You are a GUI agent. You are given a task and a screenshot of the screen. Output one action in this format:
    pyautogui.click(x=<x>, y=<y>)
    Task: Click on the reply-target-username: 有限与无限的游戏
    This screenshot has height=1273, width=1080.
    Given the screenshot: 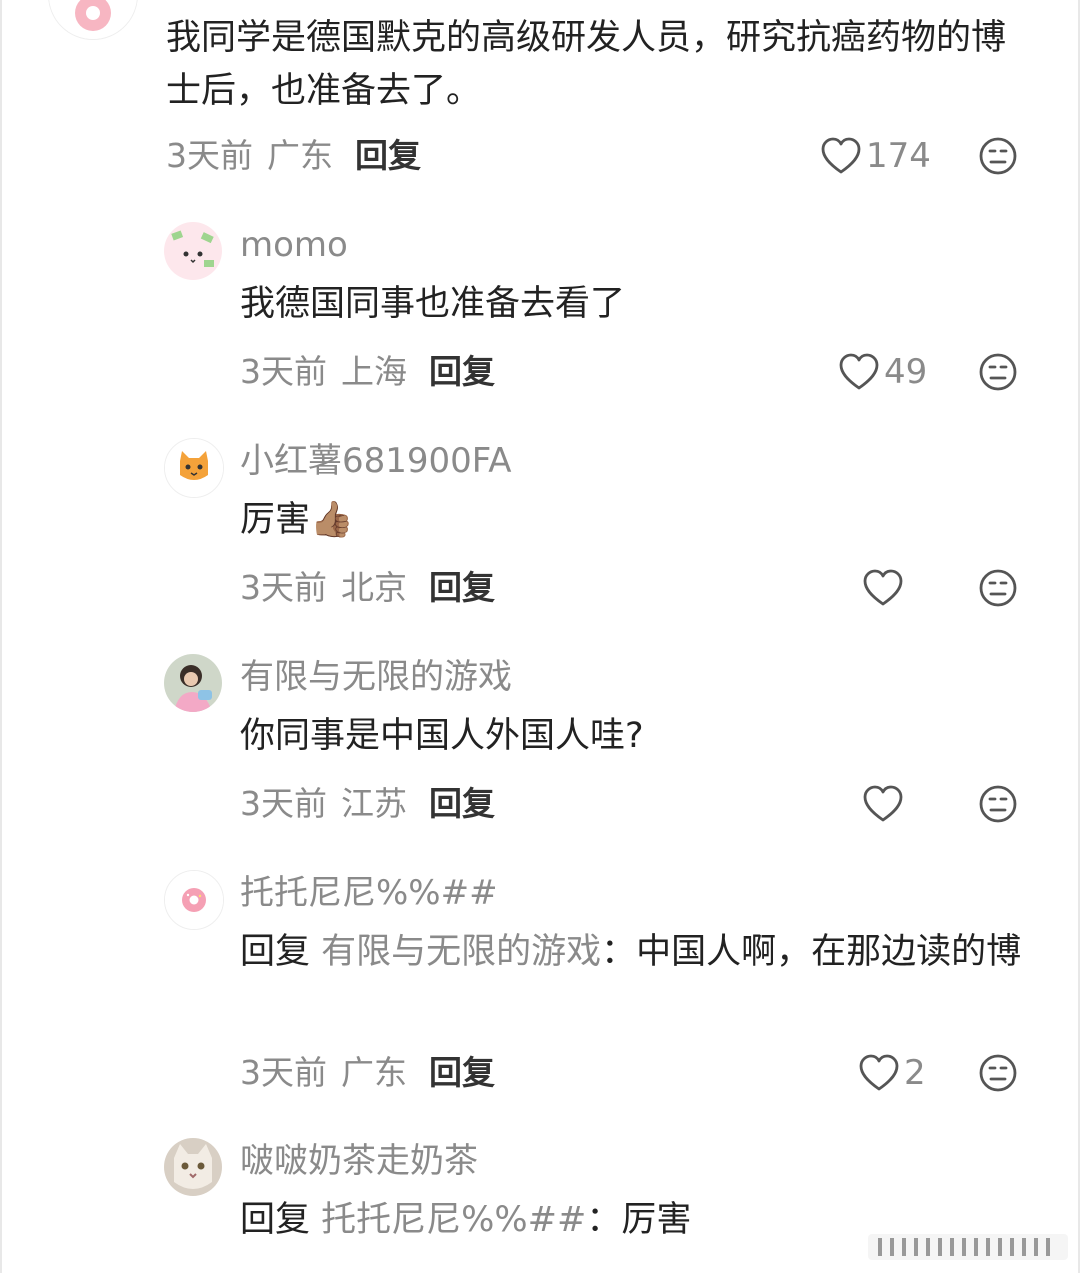 What is the action you would take?
    pyautogui.click(x=461, y=952)
    